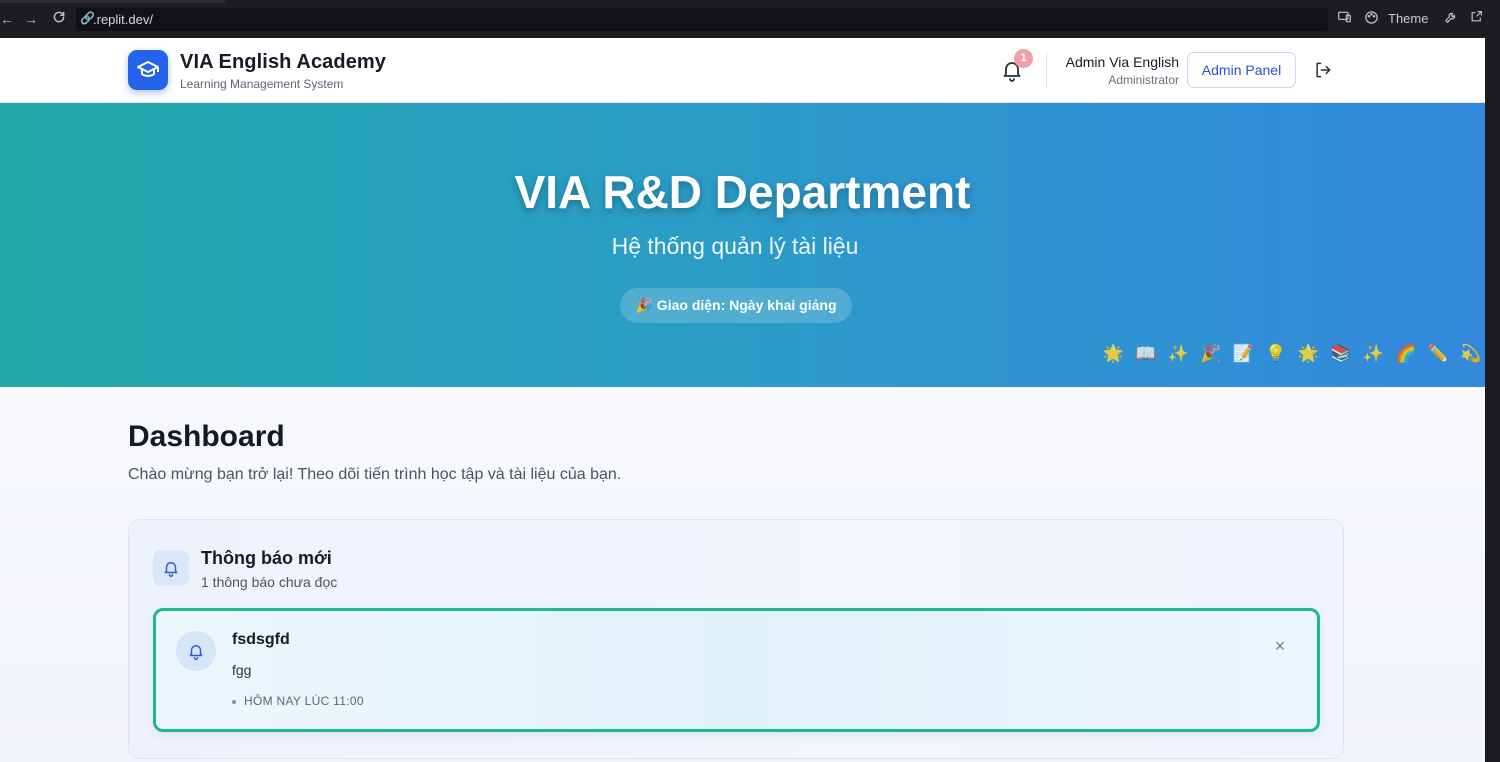  What do you see at coordinates (1143, 80) in the screenshot?
I see `user-role: Administrator` at bounding box center [1143, 80].